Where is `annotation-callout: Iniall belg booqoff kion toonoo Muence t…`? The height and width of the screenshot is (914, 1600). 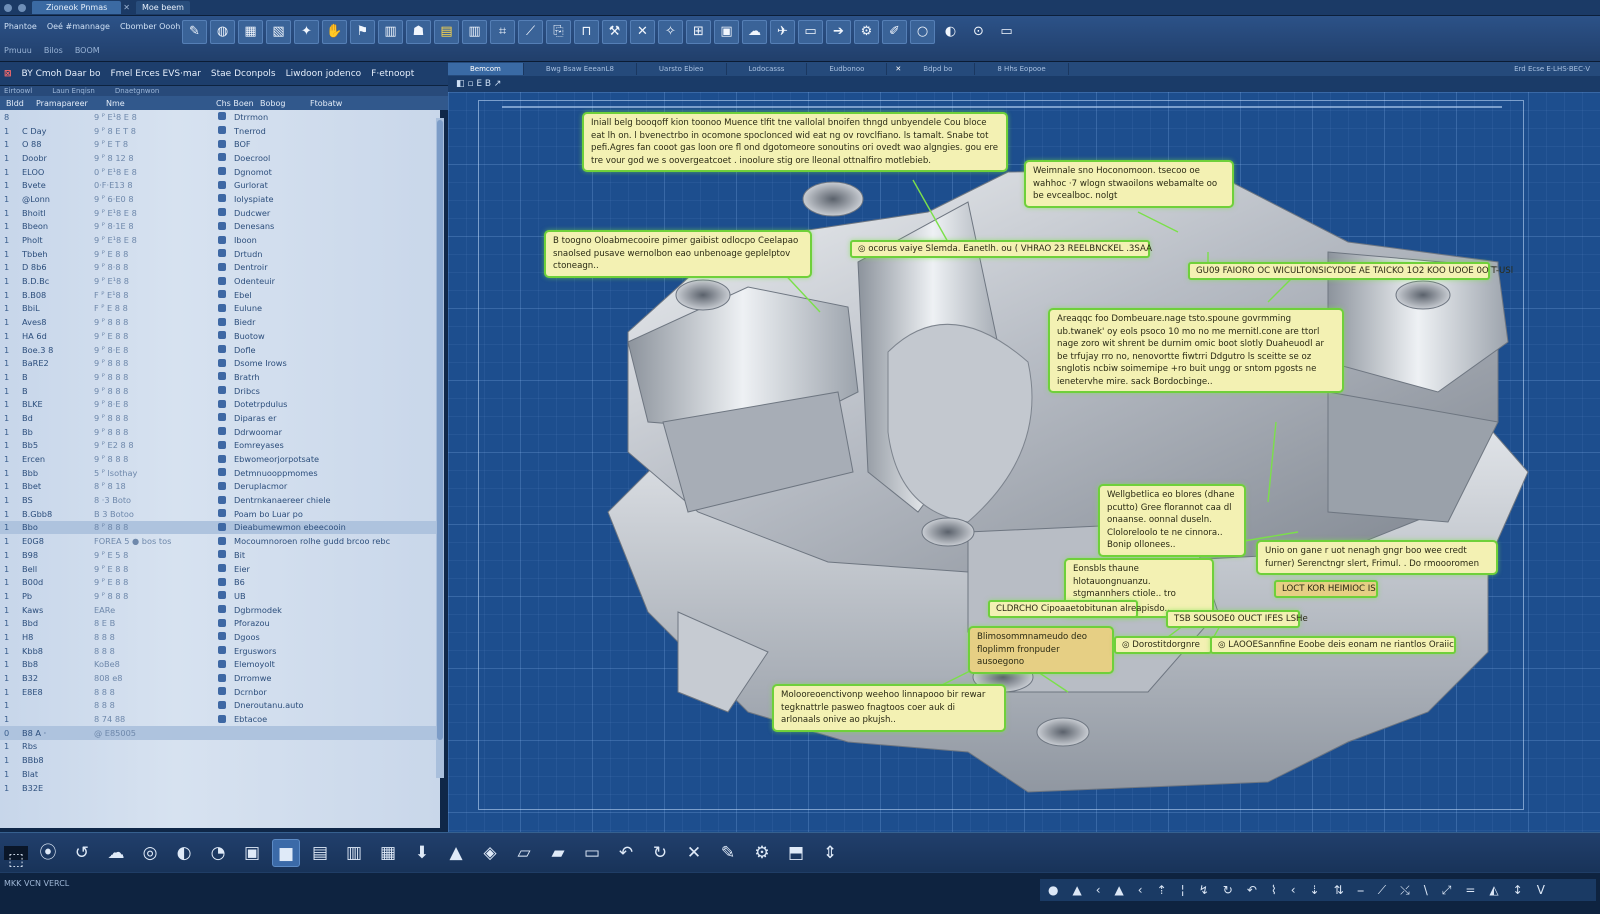
annotation-callout: Iniall belg booqoff kion toonoo Muence t… is located at coordinates (795, 142).